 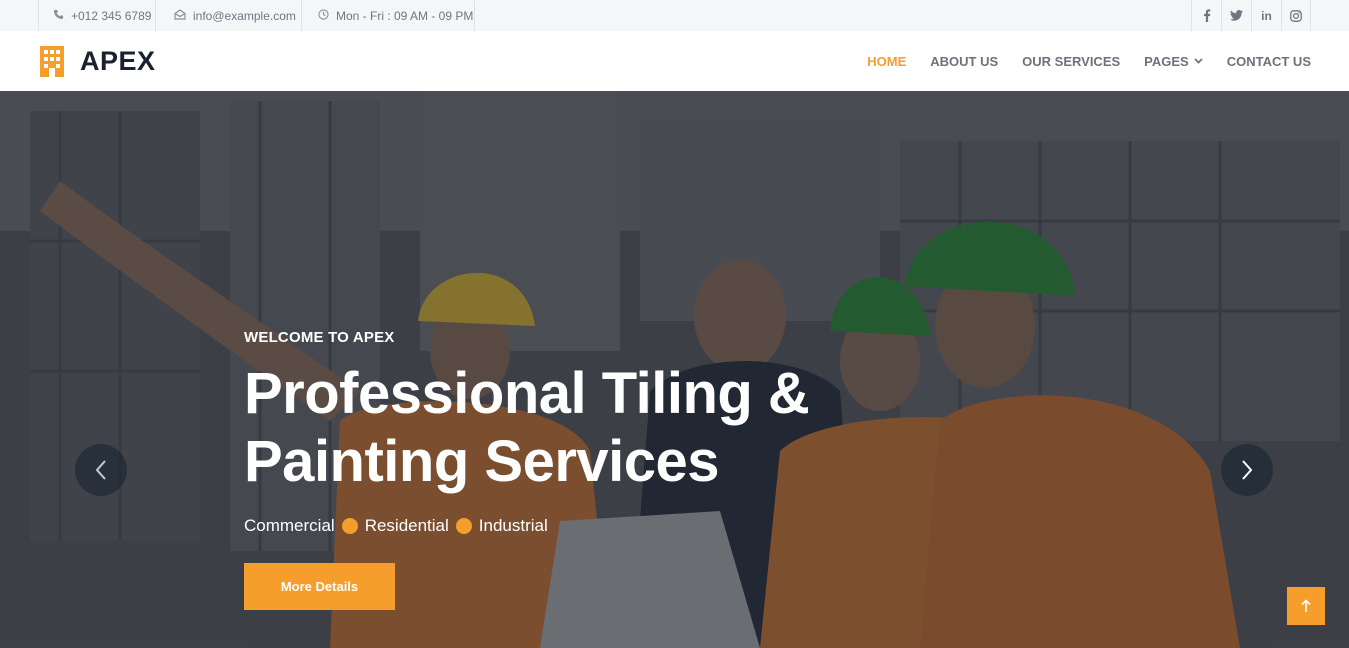 I want to click on contact-phone-text: +012 345 6789, so click(x=111, y=15).